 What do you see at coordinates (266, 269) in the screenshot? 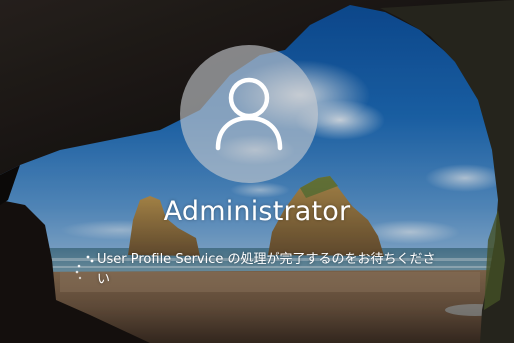
I see `status-message: User Profile Service の処理が完了するのをお待ちください` at bounding box center [266, 269].